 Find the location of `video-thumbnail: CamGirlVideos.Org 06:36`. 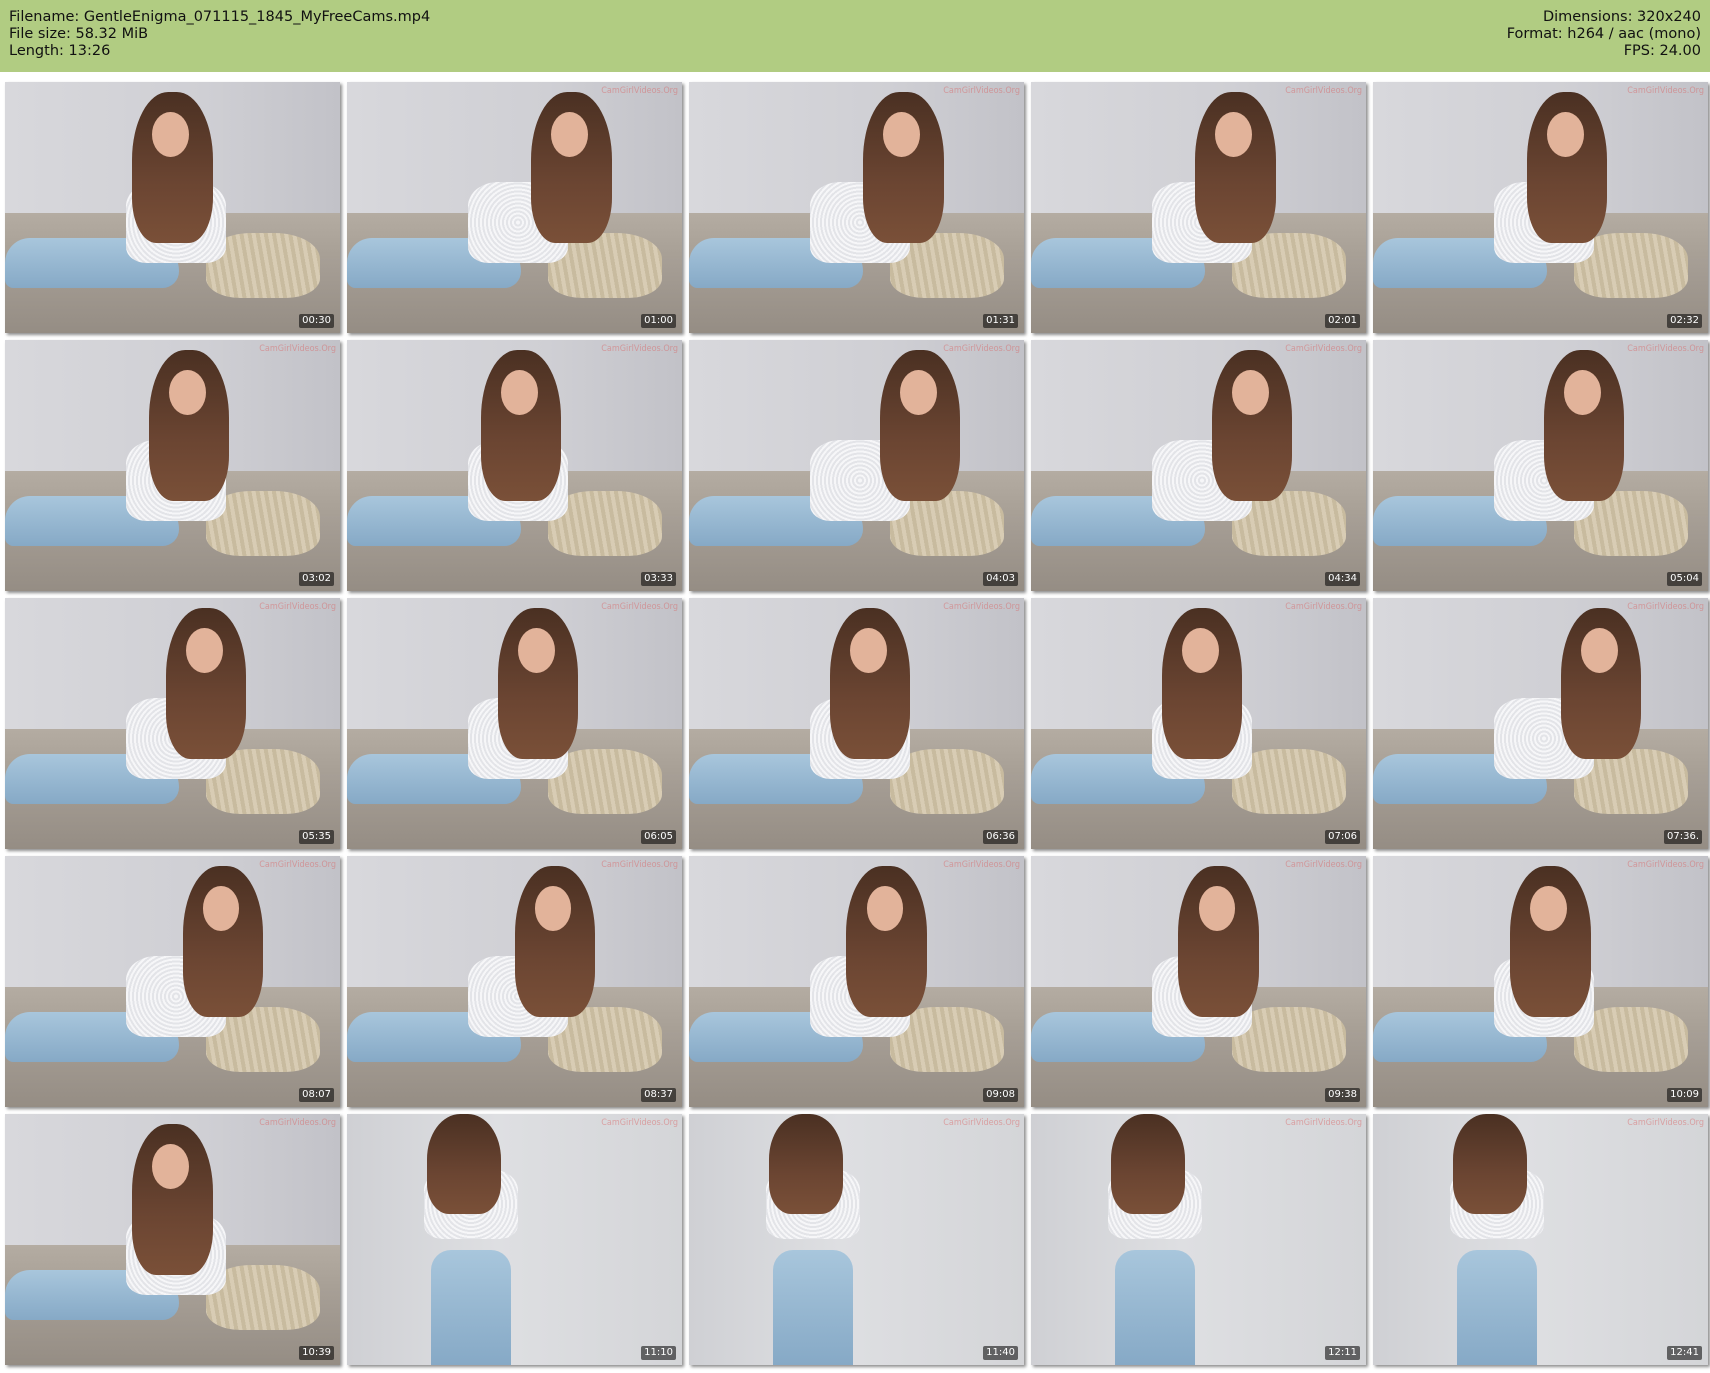

video-thumbnail: CamGirlVideos.Org 06:36 is located at coordinates (856, 723).